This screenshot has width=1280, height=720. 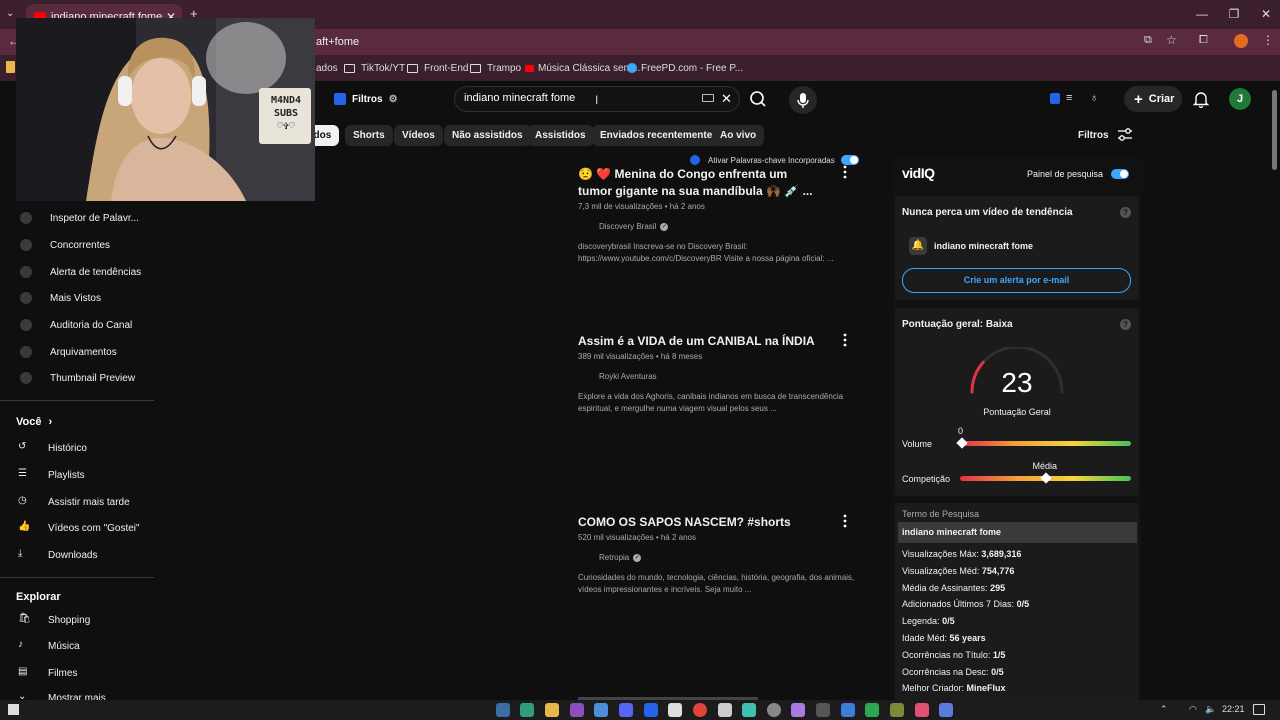 I want to click on bookmark-item: Trampo, so click(x=495, y=68).